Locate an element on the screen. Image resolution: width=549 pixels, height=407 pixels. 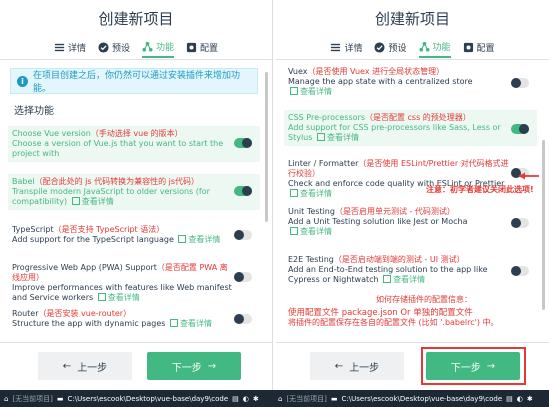
red-arrow-annotation is located at coordinates (529, 176).